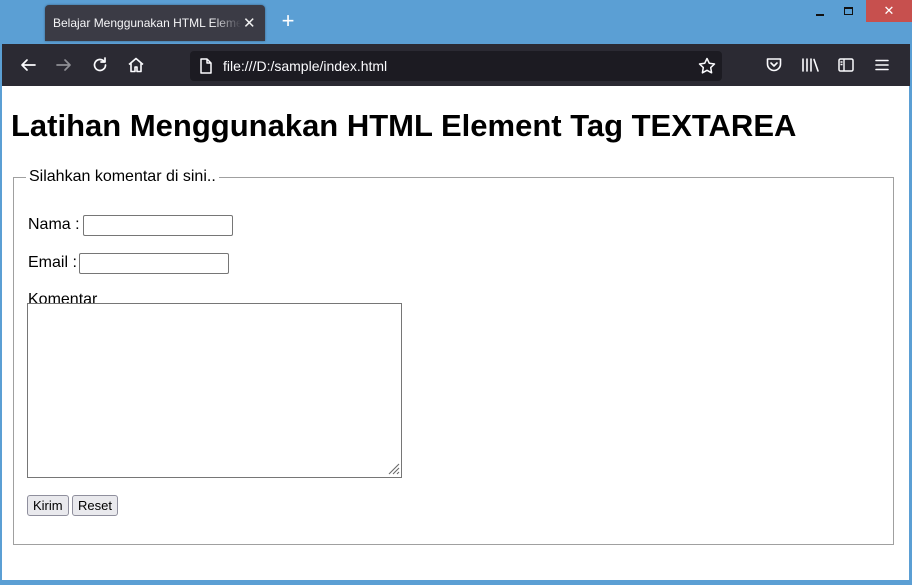 The width and height of the screenshot is (912, 585). I want to click on email-label: Email :, so click(52, 262).